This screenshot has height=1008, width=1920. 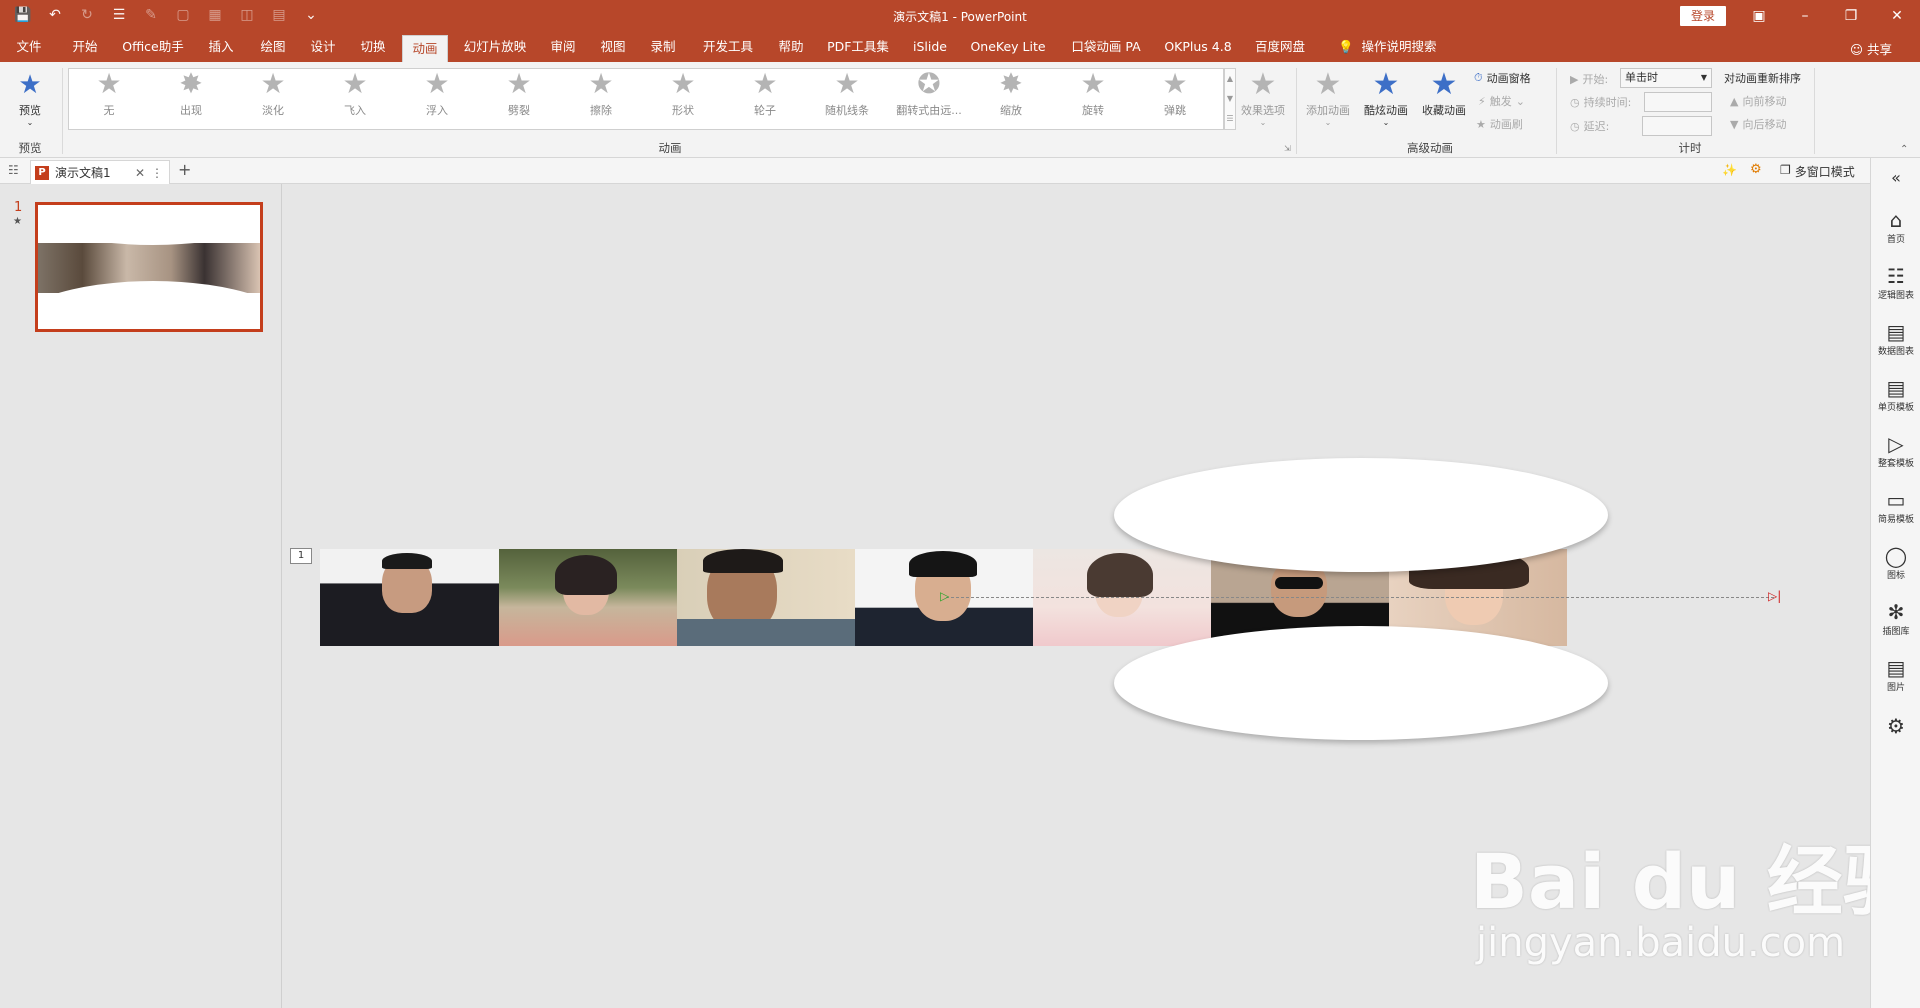 I want to click on tab-animations: 动画, so click(x=425, y=48).